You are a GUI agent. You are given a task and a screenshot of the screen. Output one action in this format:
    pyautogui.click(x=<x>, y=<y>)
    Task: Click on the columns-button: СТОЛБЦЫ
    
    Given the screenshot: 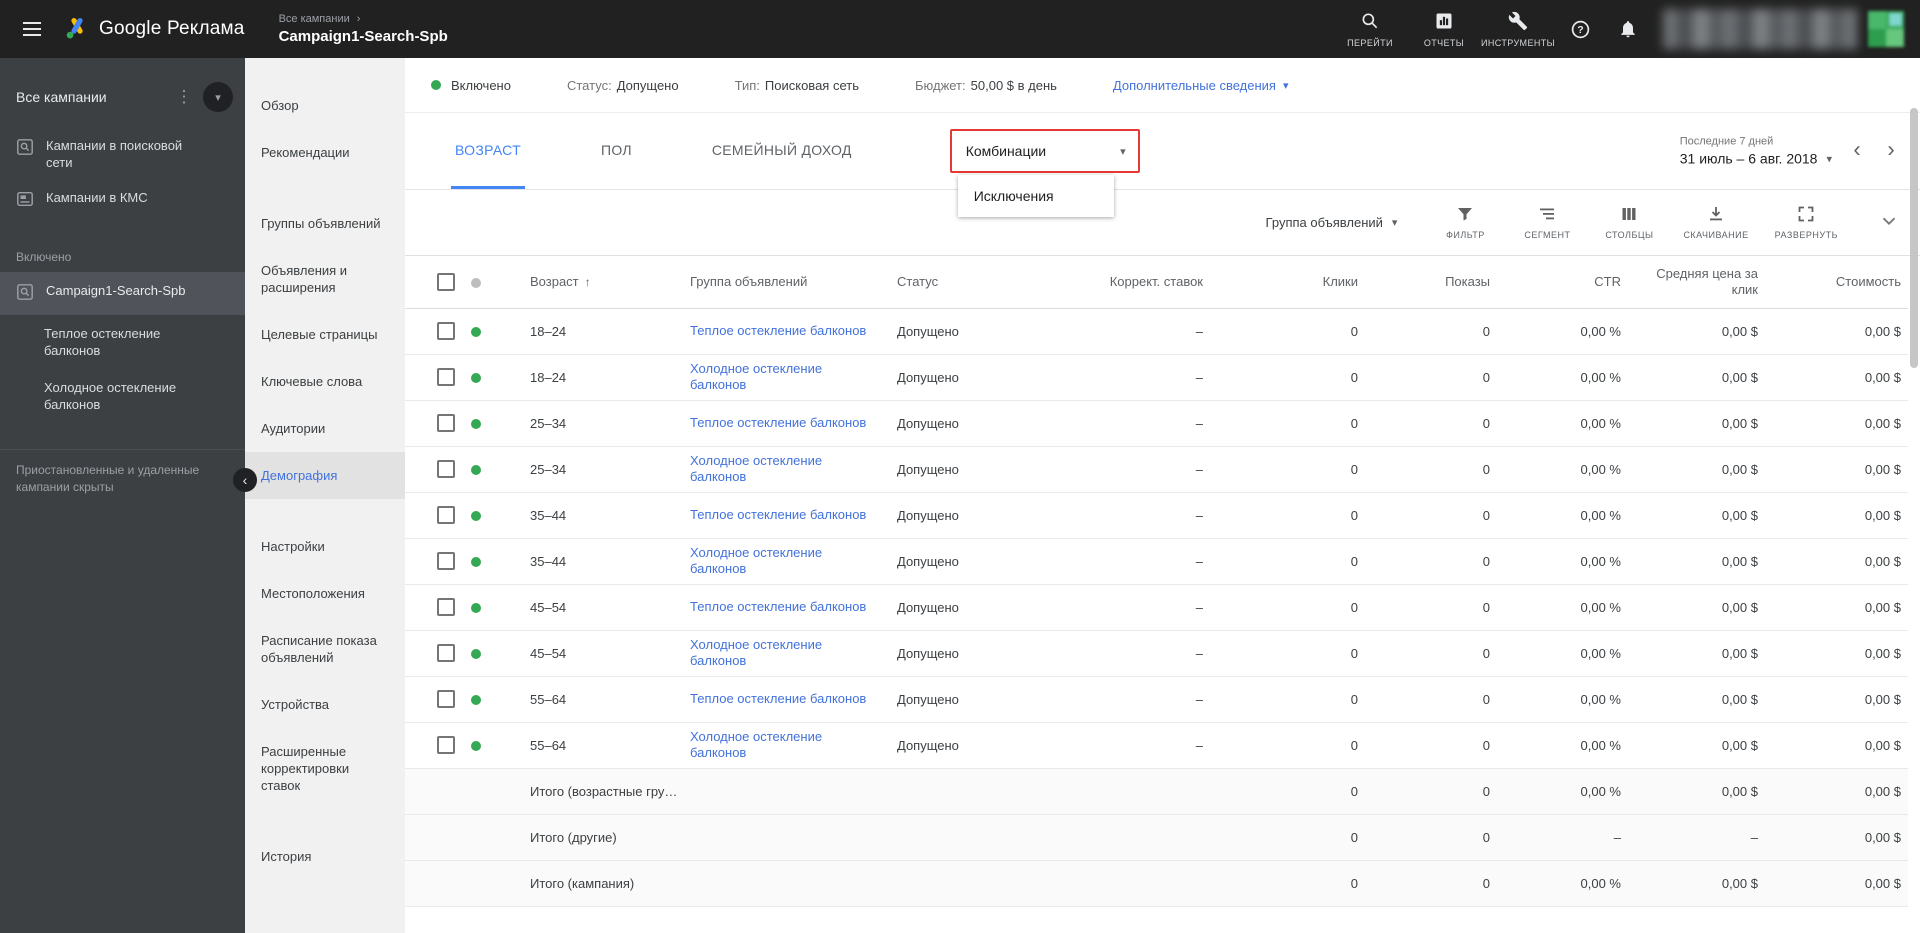 What is the action you would take?
    pyautogui.click(x=1629, y=222)
    